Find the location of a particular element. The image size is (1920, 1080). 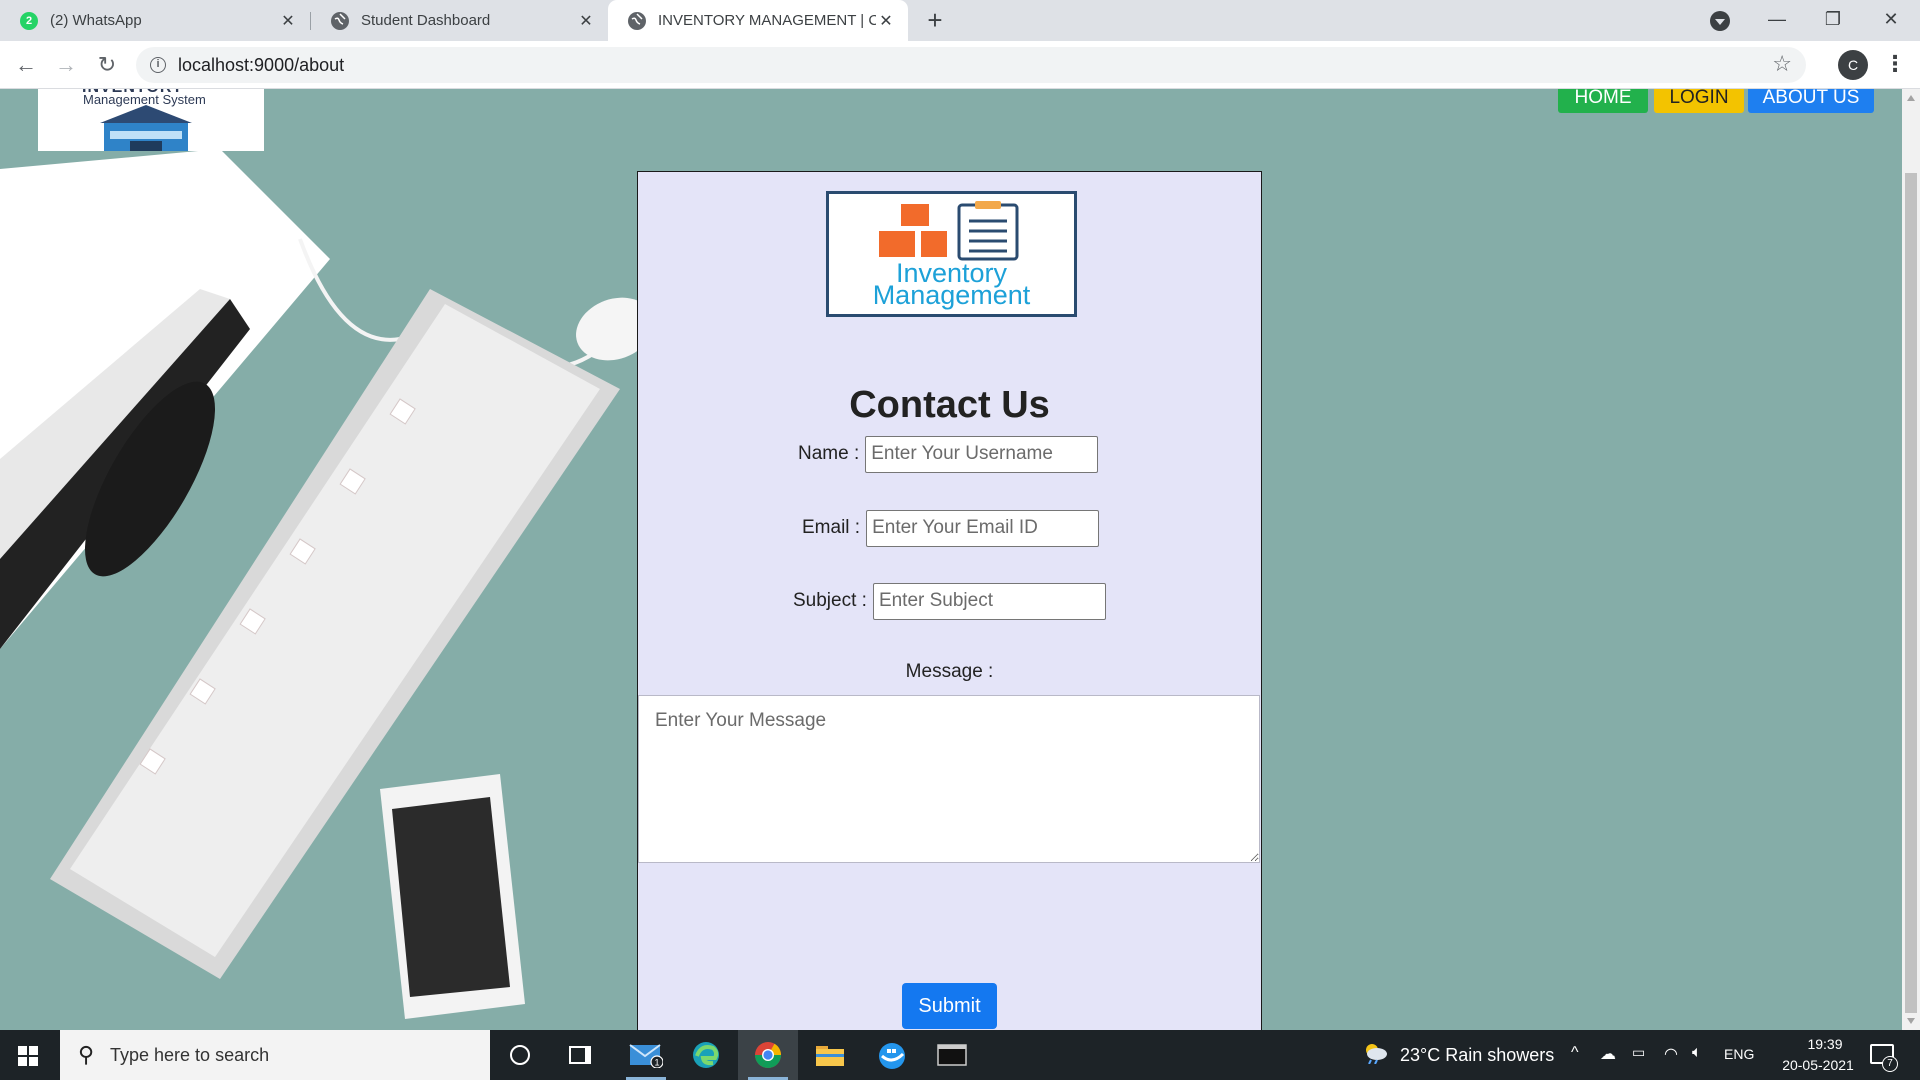

url-text: localhost:9000/about is located at coordinates (261, 65).